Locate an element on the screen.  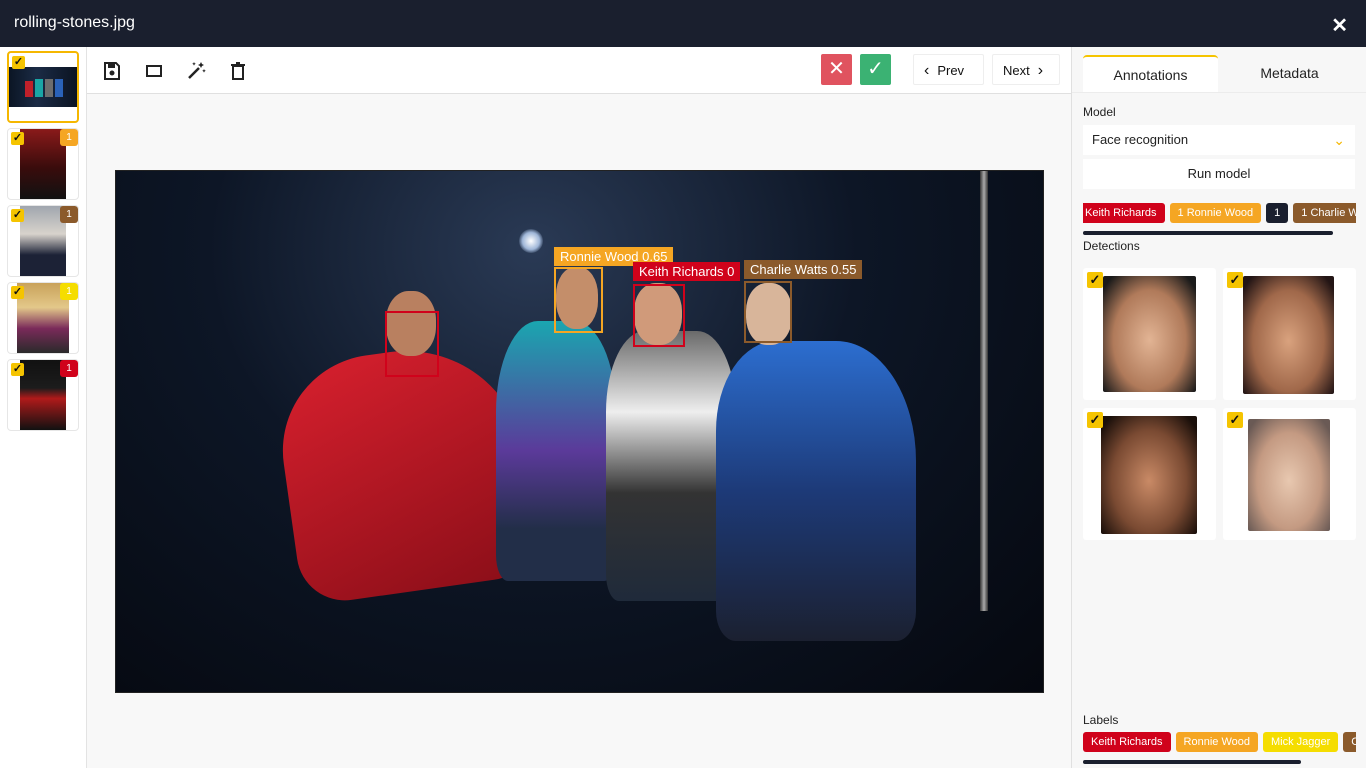
model-label: Model is located at coordinates (1099, 112).